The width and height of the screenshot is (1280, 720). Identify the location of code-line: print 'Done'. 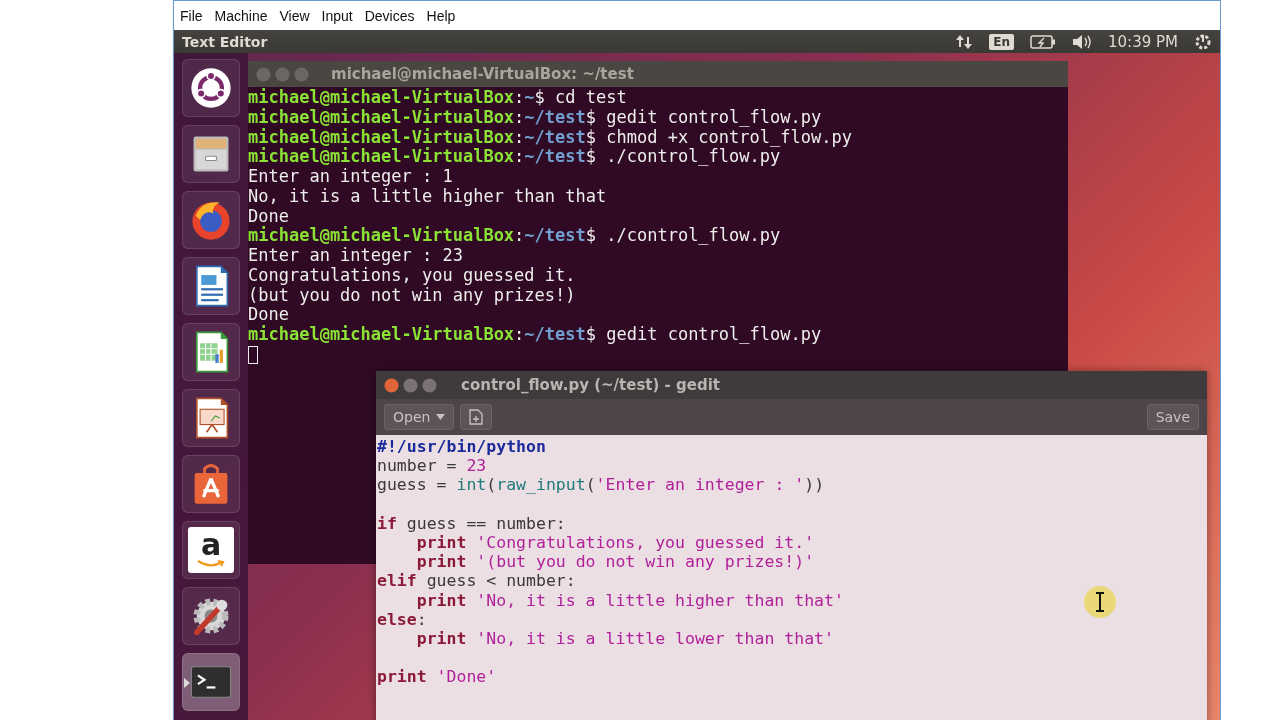
(437, 676).